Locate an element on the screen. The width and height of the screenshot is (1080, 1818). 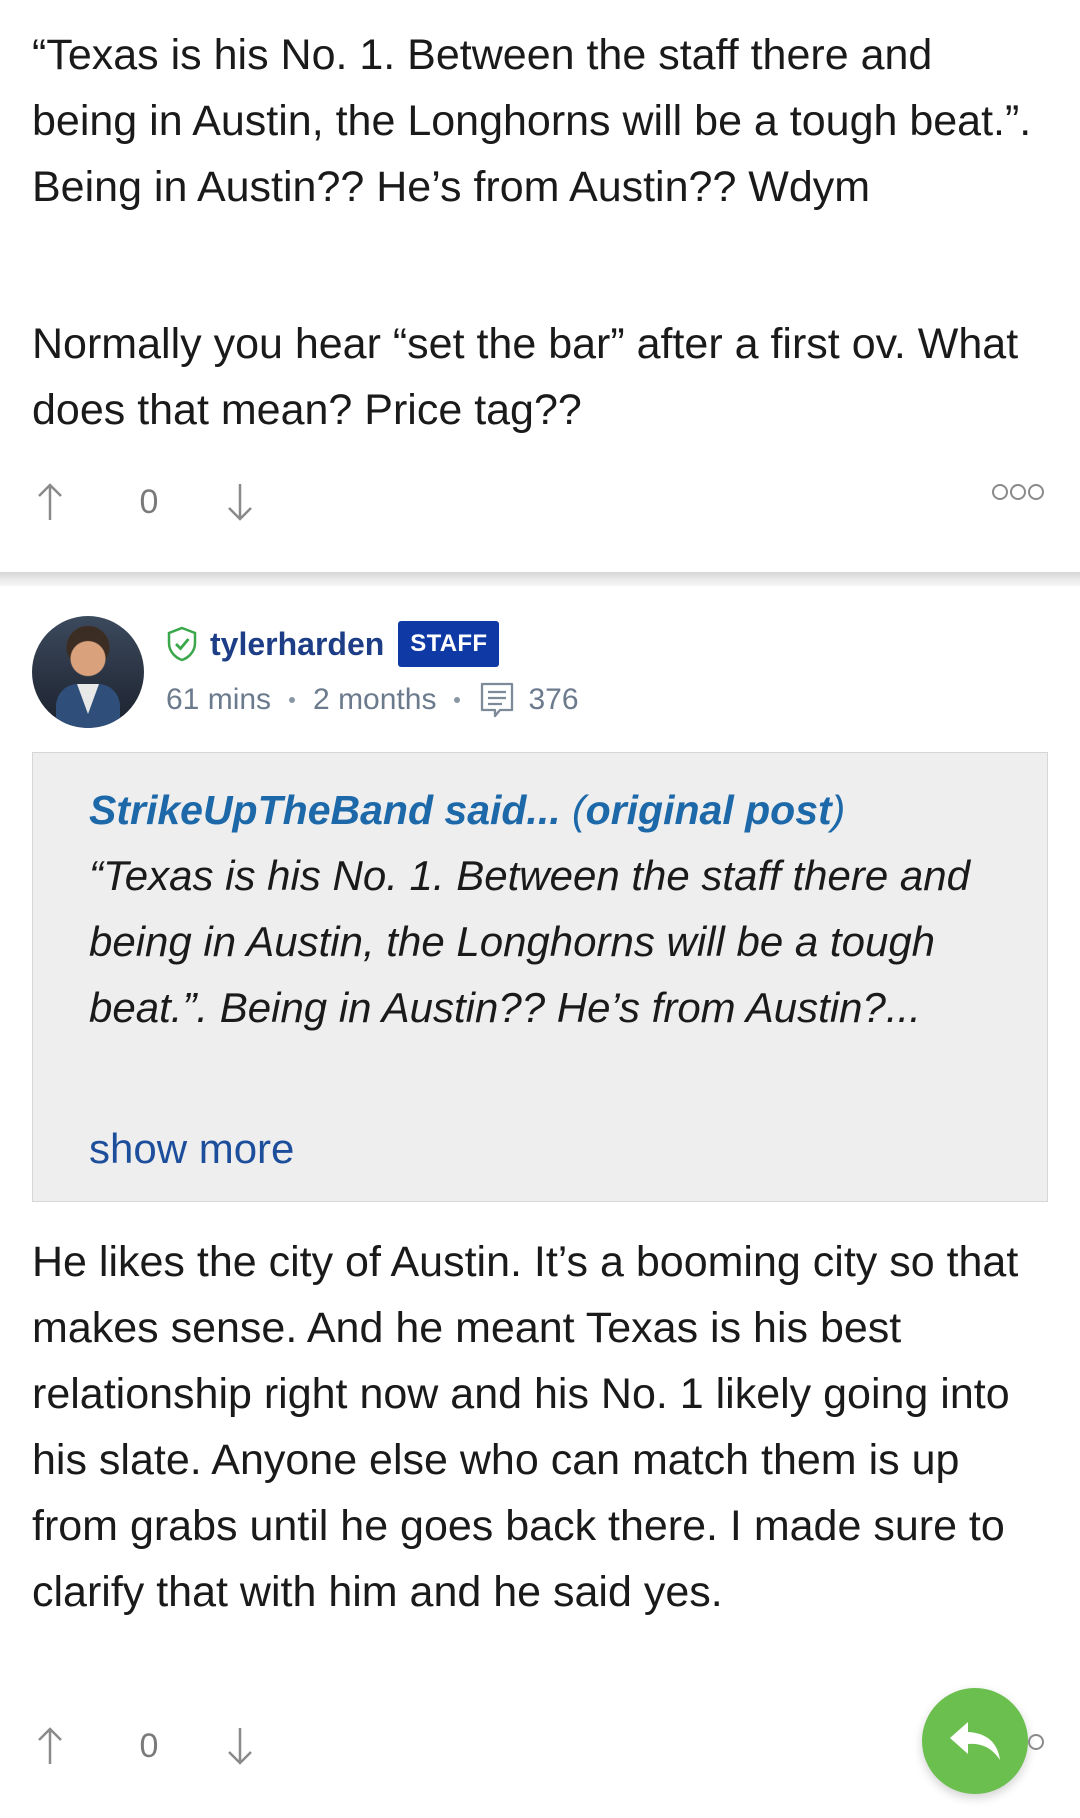
reply-arrow-icon is located at coordinates (975, 1741).